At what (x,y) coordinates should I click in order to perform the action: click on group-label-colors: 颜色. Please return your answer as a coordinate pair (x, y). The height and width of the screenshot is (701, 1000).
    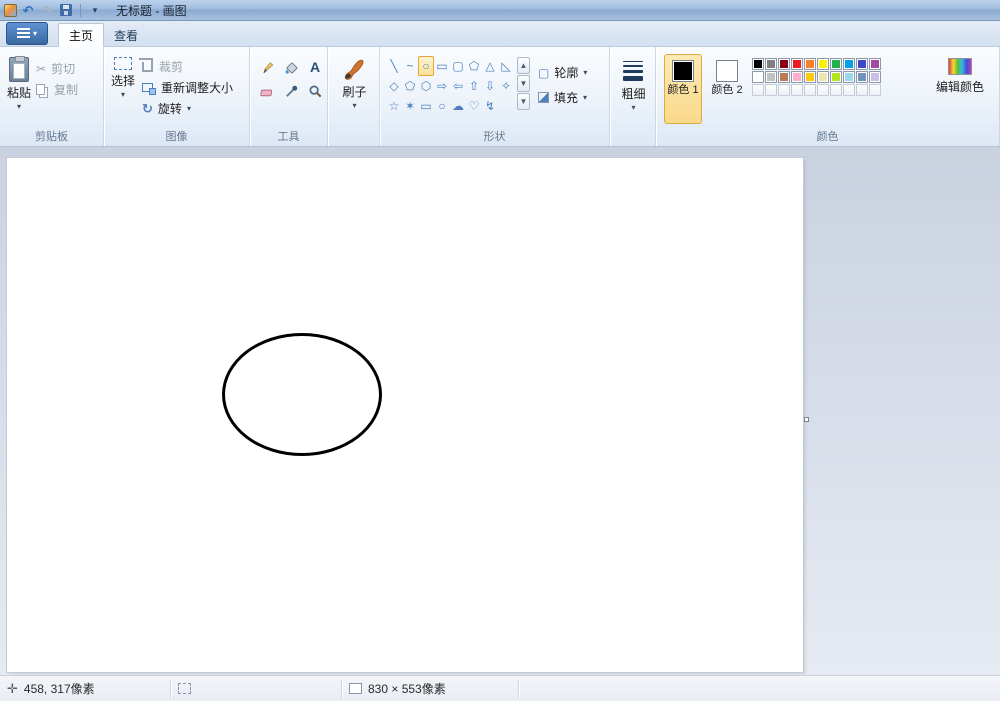
    Looking at the image, I should click on (827, 137).